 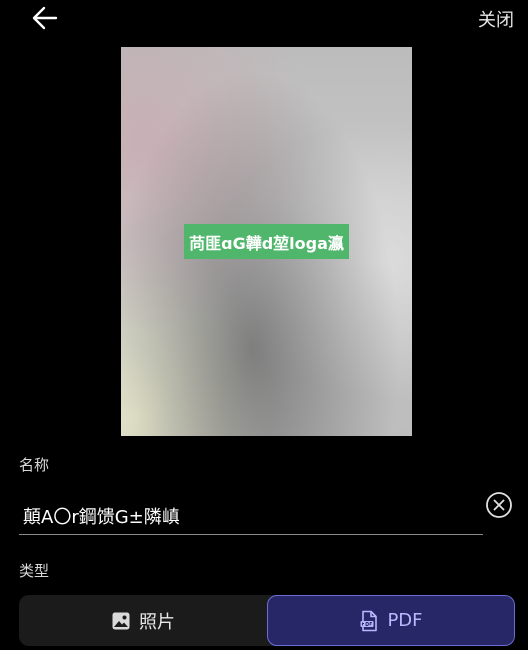 What do you see at coordinates (251, 516) in the screenshot?
I see `name-input: 顛A〇r鋼馈G±隣嵮` at bounding box center [251, 516].